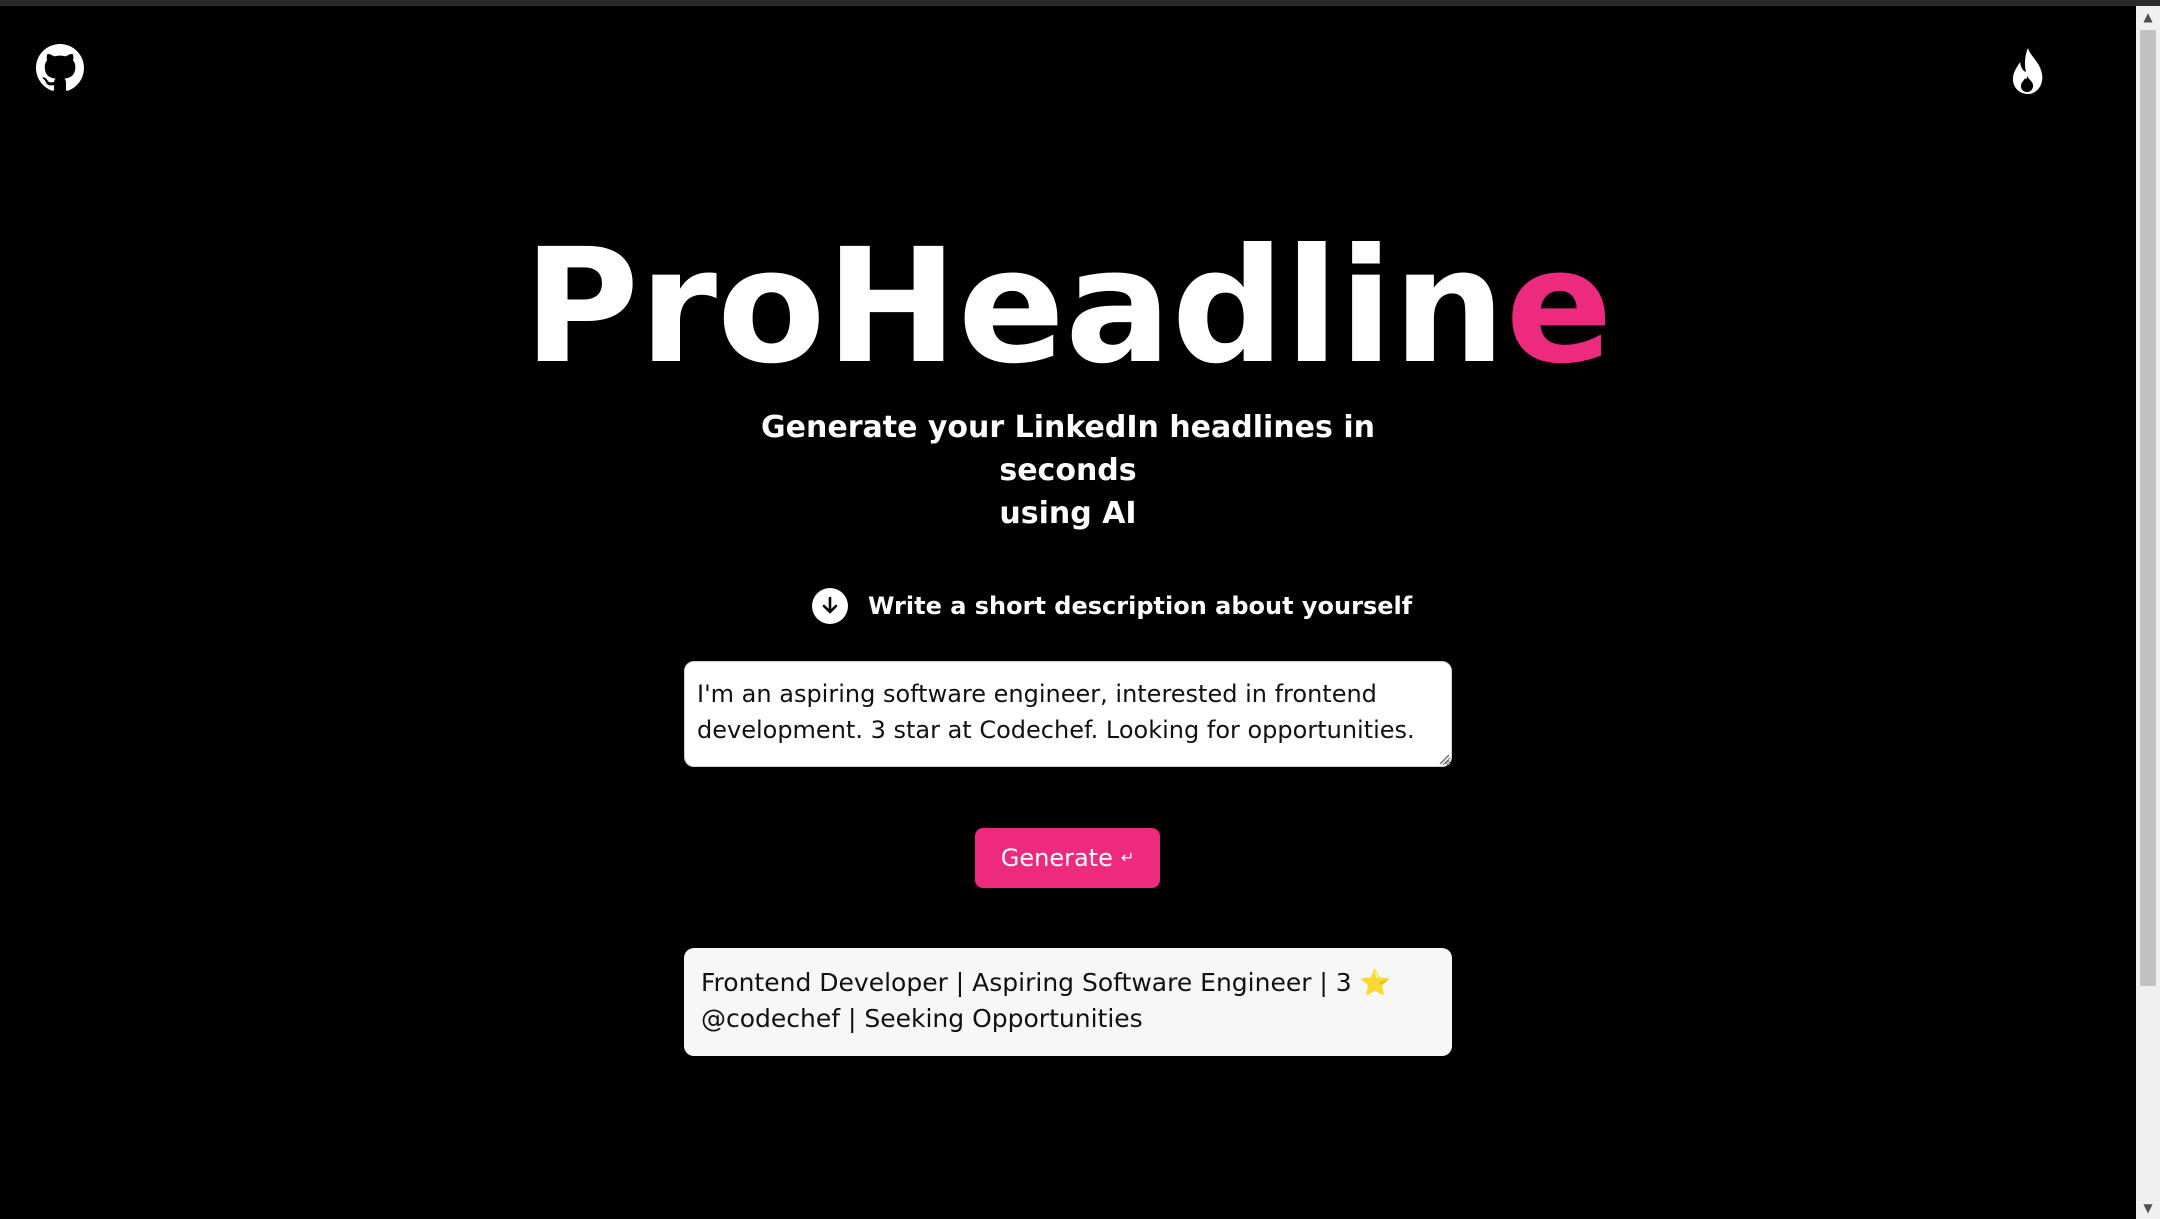 This screenshot has width=2160, height=1219. I want to click on arrow-down-circle-icon, so click(830, 606).